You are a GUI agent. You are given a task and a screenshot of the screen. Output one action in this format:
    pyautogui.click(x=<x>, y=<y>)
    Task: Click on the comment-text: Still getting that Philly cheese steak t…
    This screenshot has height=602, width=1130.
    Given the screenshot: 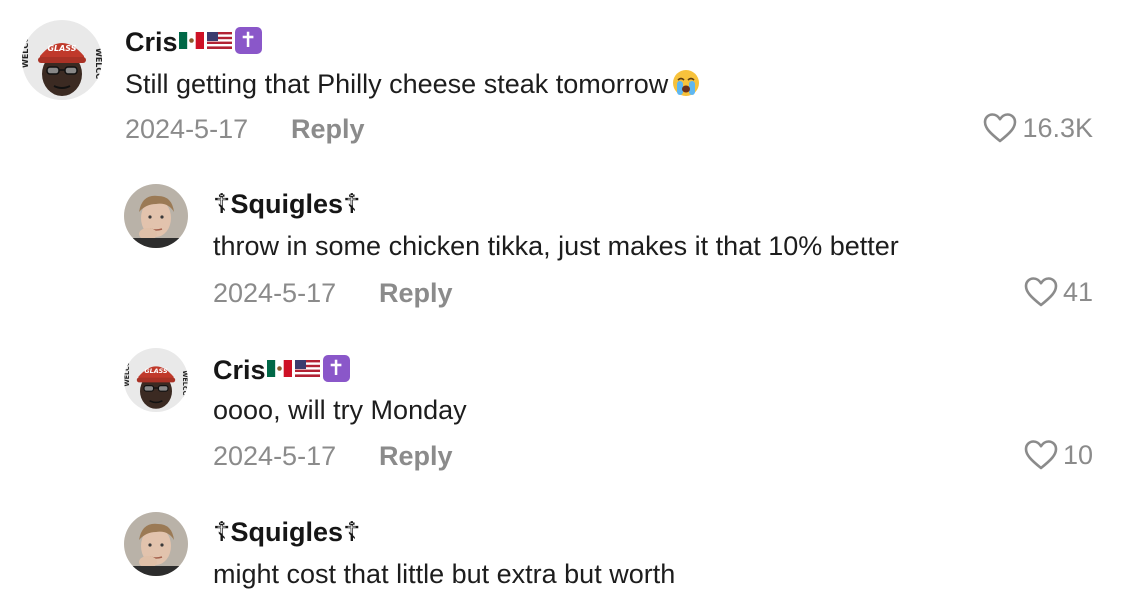 What is the action you would take?
    pyautogui.click(x=412, y=83)
    